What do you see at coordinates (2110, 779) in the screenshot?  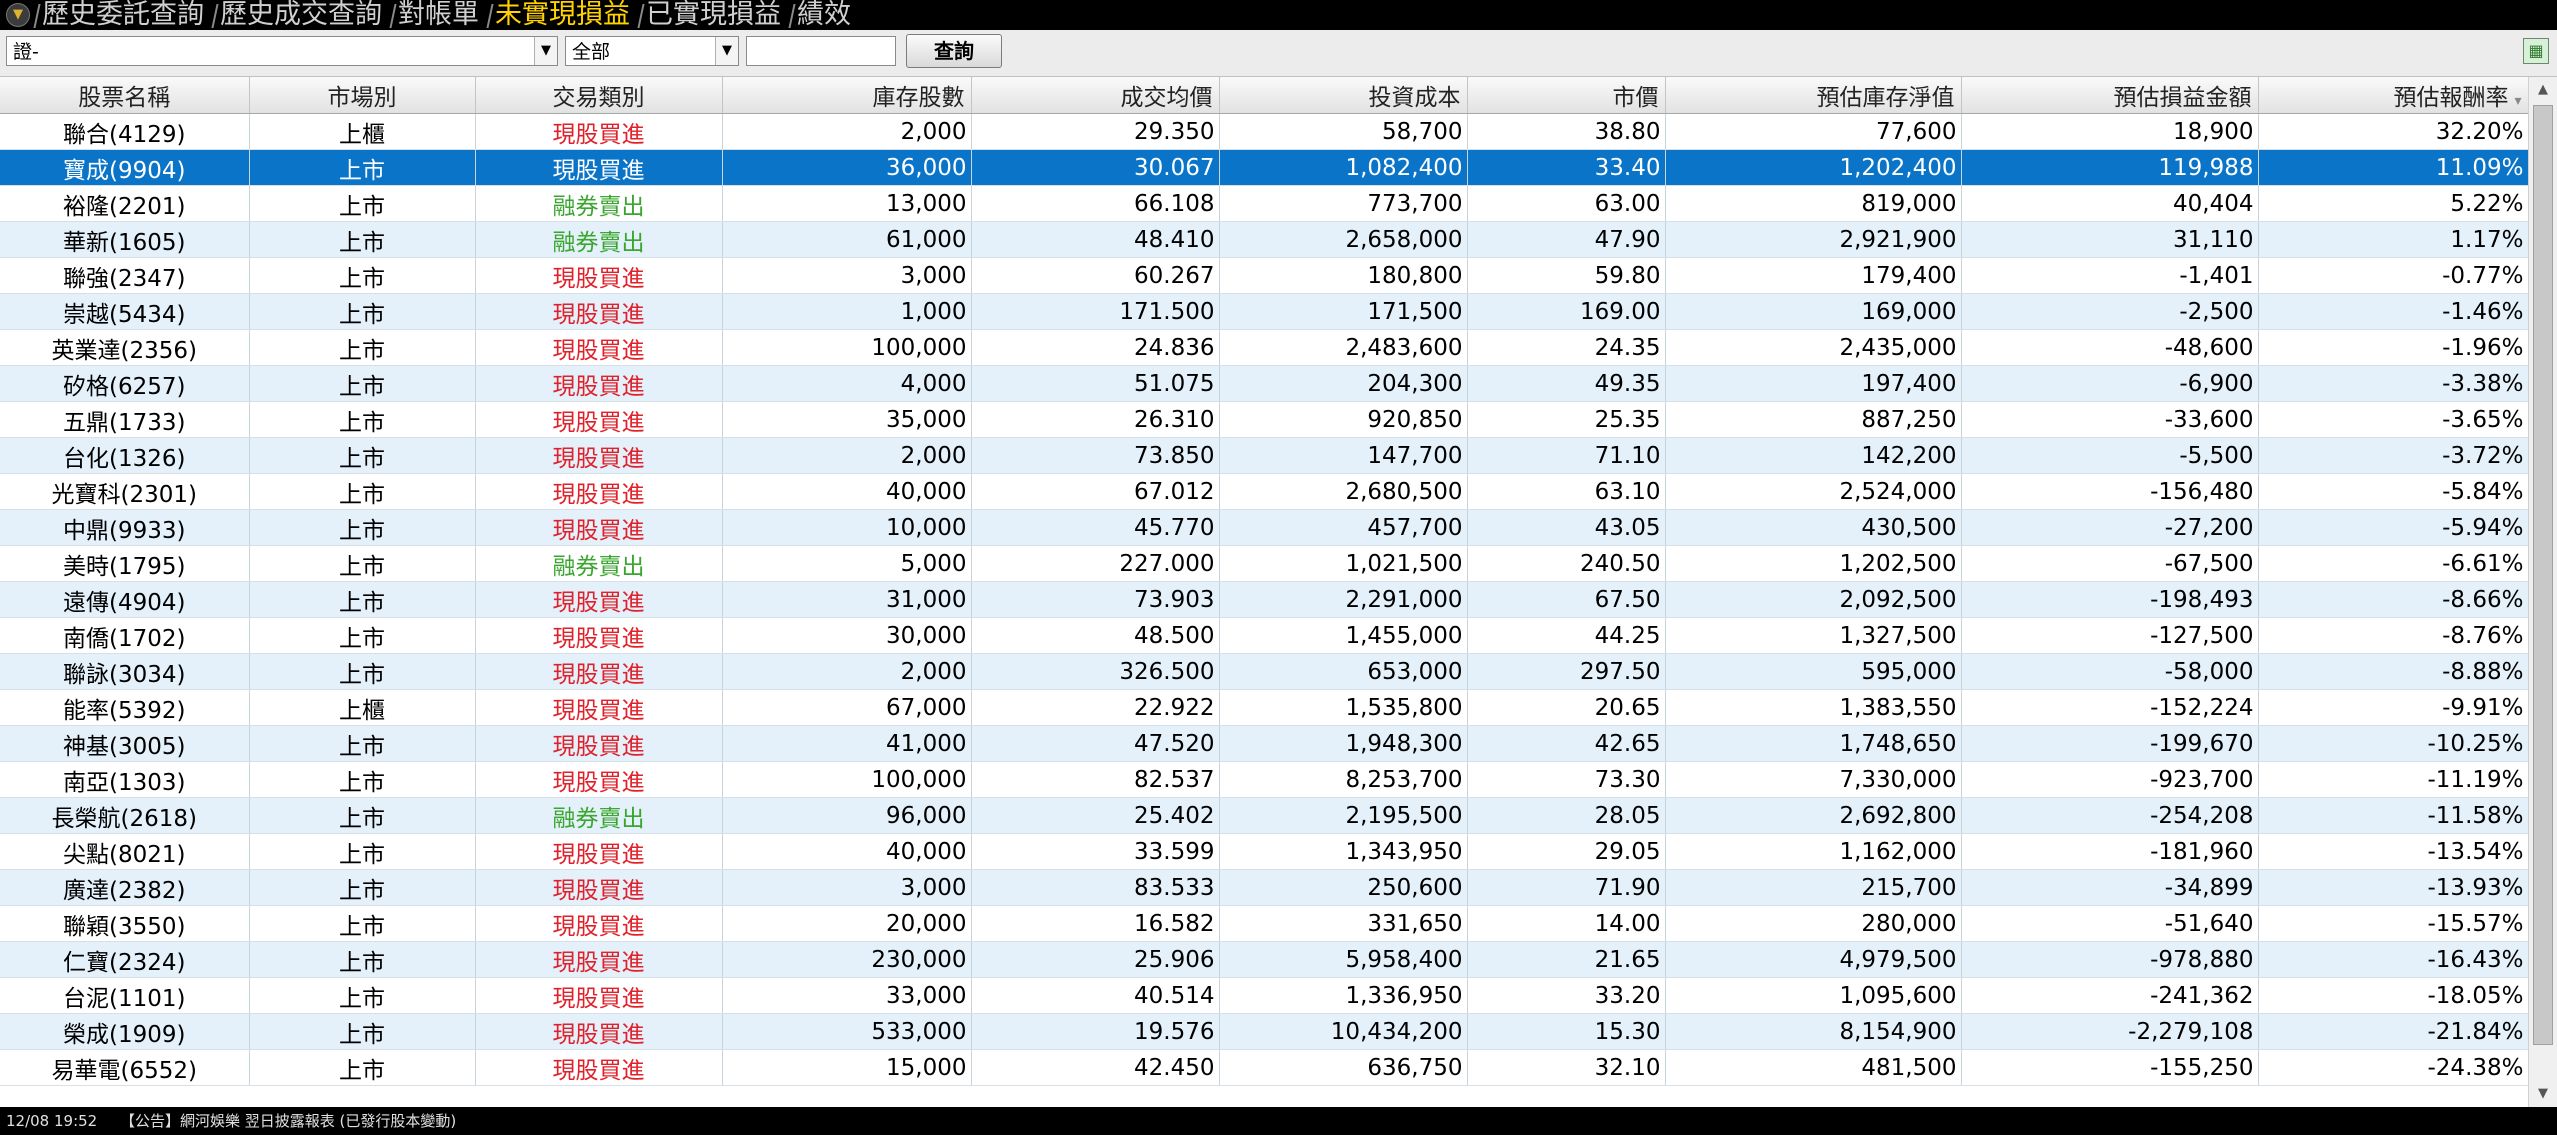 I see `table-cell: -923,700` at bounding box center [2110, 779].